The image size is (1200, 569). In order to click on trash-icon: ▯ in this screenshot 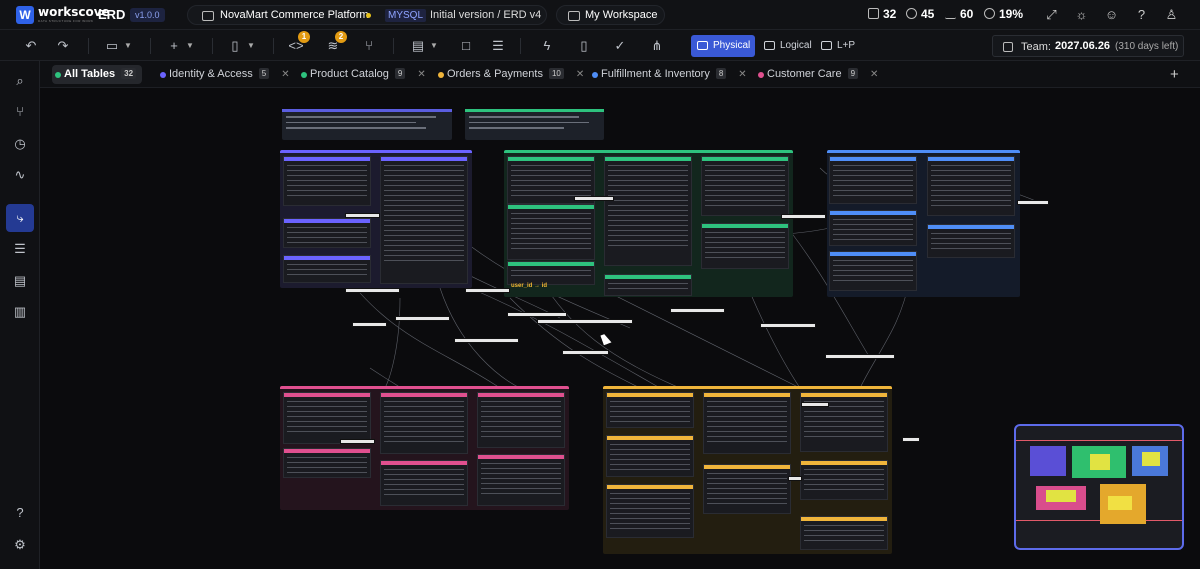, I will do `click(235, 46)`.